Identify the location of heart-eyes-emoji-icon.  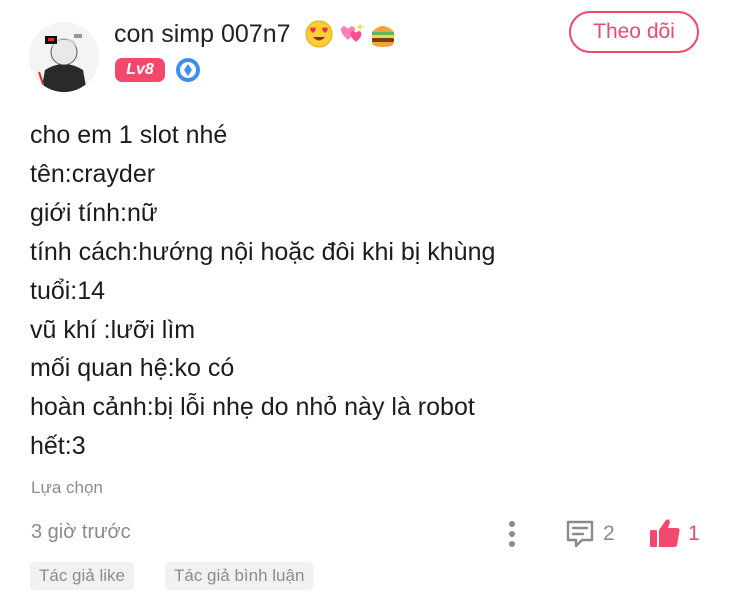
(319, 34).